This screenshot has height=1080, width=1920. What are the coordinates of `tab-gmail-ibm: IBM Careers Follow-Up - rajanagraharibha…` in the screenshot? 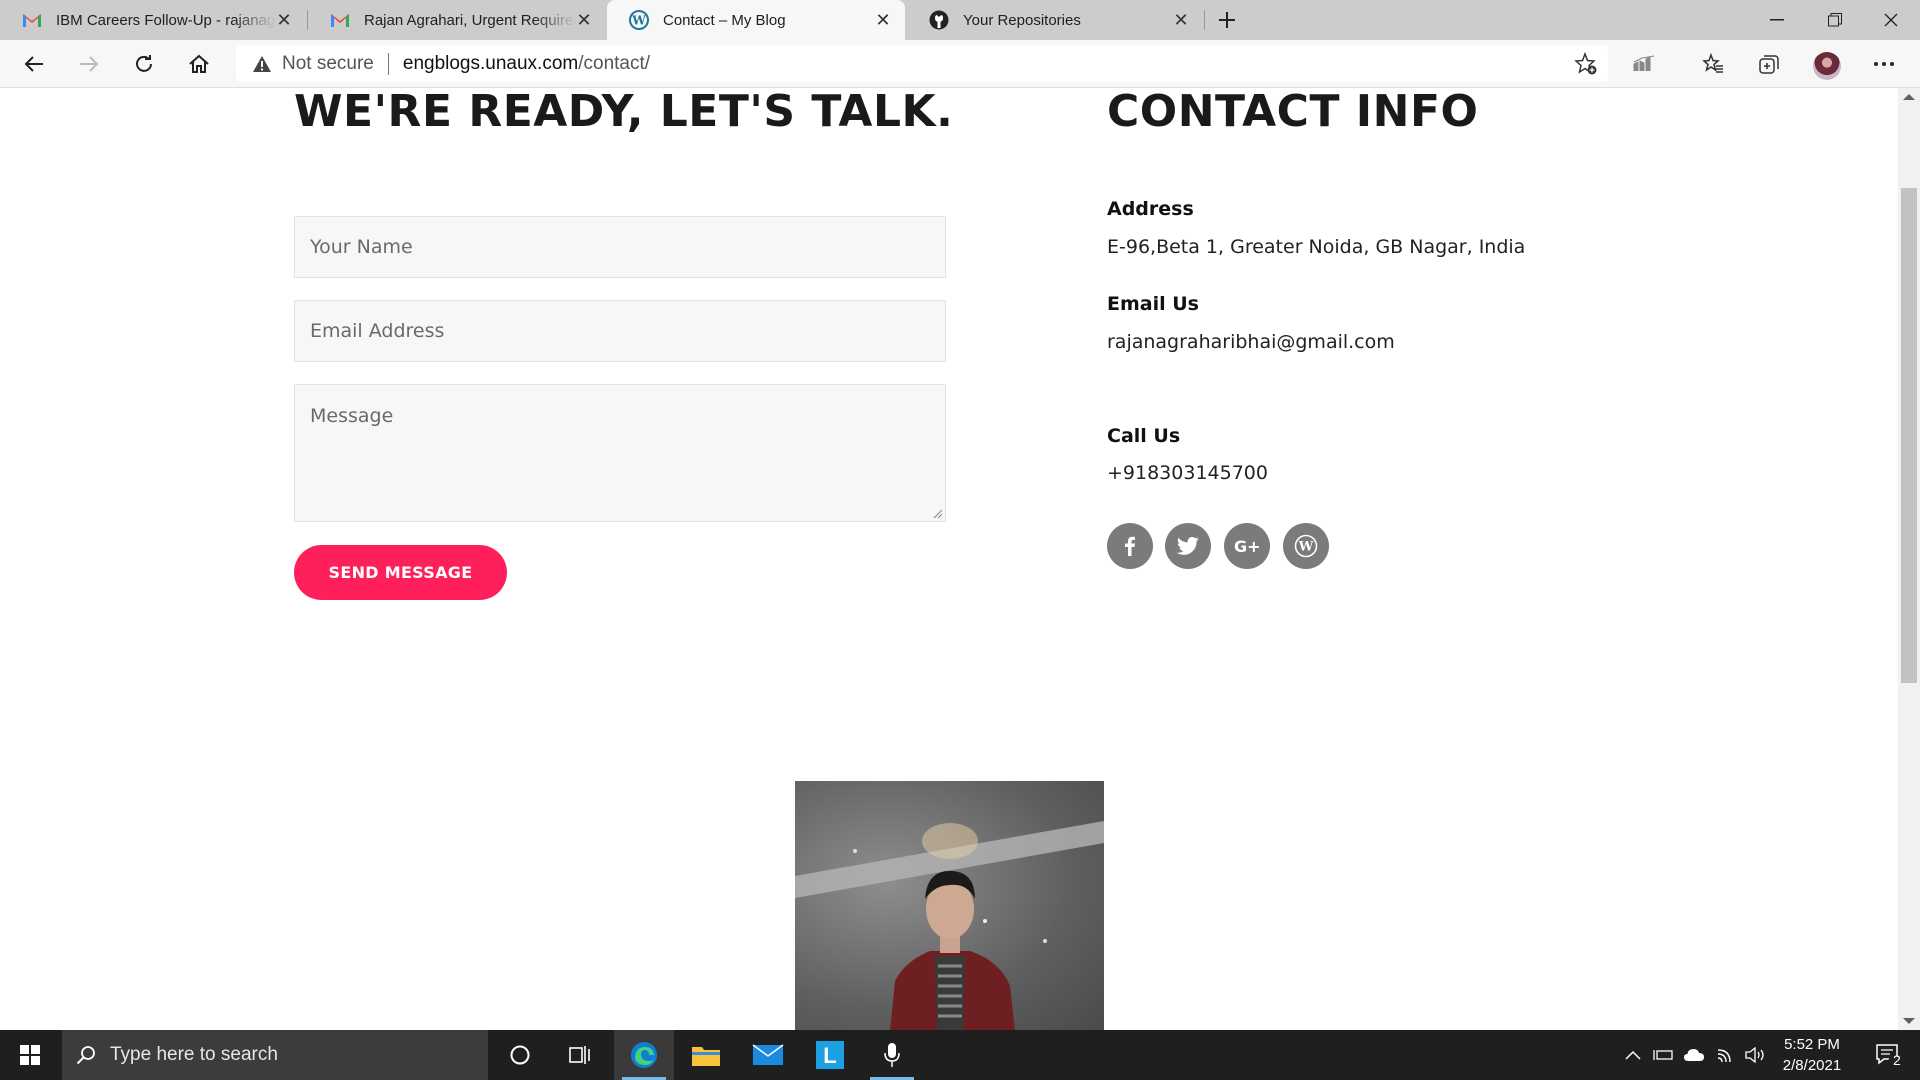 It's located at (153, 20).